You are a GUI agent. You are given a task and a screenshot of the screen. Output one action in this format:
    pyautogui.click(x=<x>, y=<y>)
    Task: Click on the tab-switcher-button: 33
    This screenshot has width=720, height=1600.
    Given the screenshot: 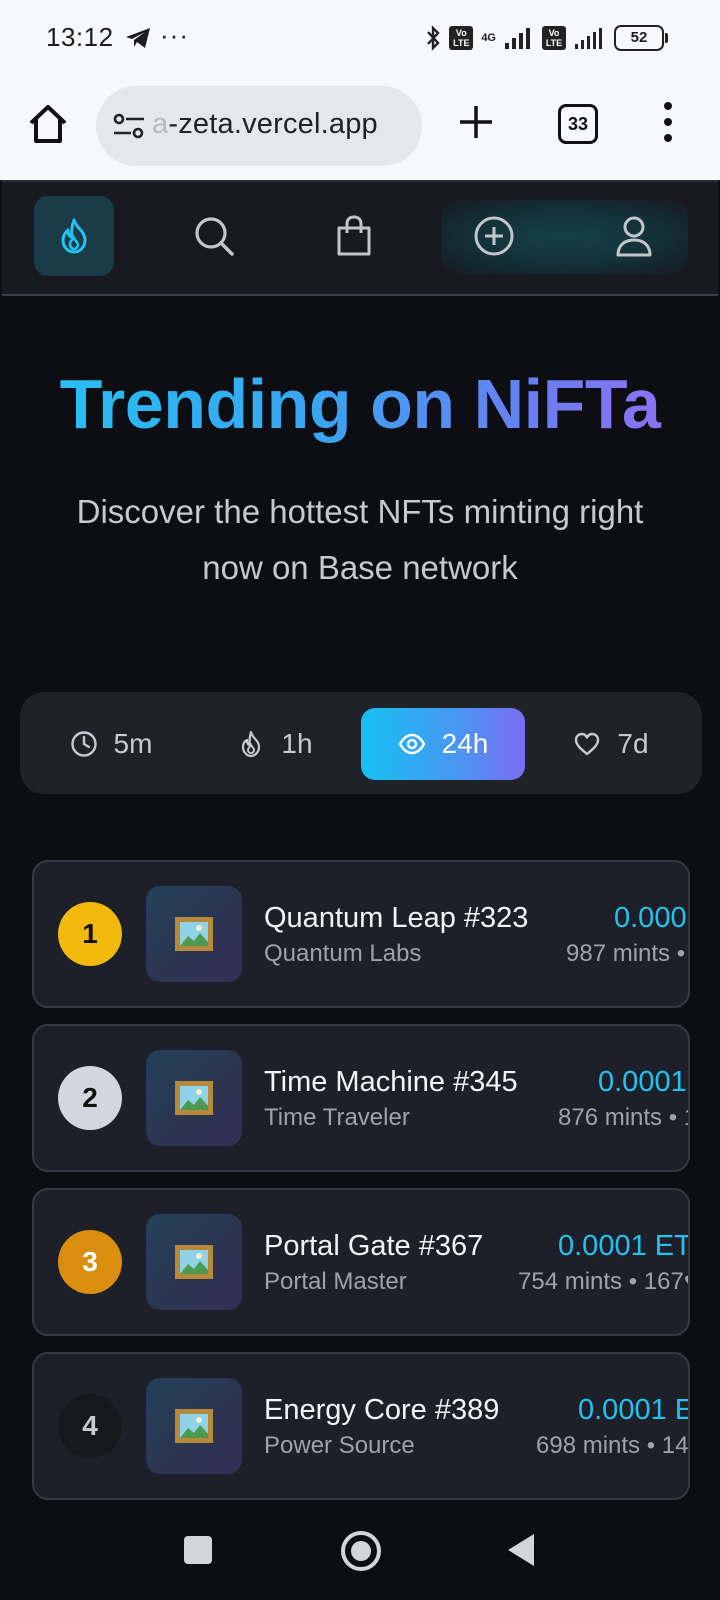 What is the action you would take?
    pyautogui.click(x=578, y=124)
    